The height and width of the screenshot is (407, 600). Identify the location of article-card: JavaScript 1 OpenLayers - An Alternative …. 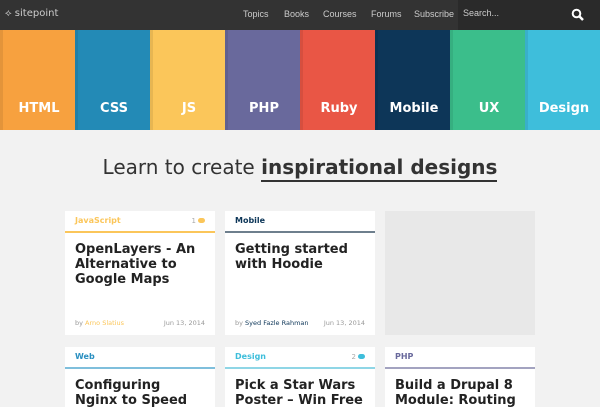
(140, 273).